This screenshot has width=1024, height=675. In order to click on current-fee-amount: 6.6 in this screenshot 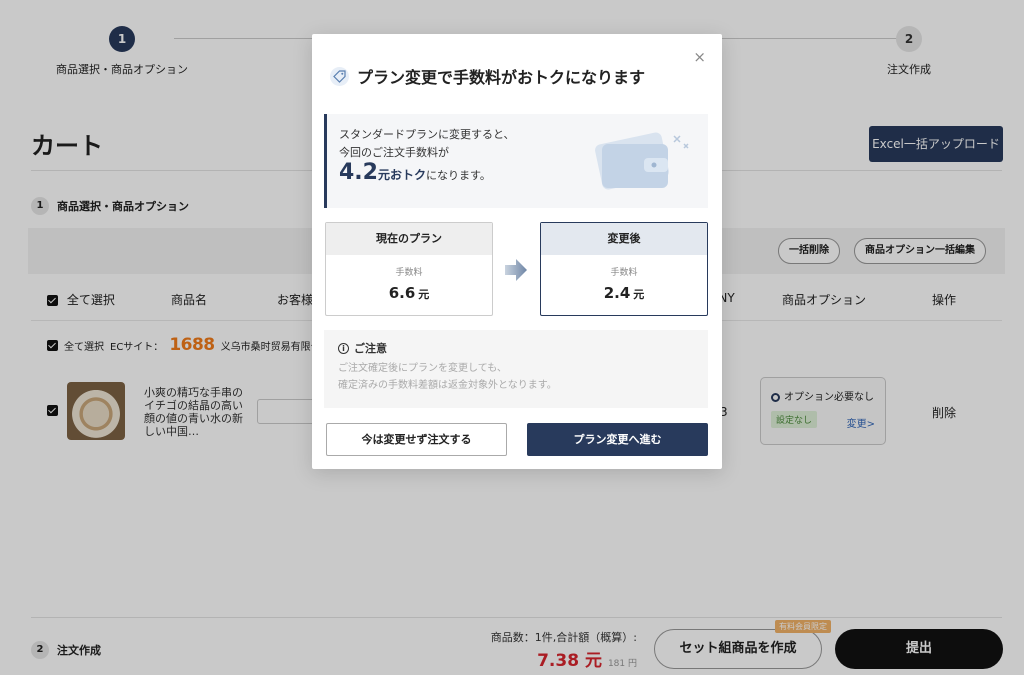, I will do `click(402, 293)`.